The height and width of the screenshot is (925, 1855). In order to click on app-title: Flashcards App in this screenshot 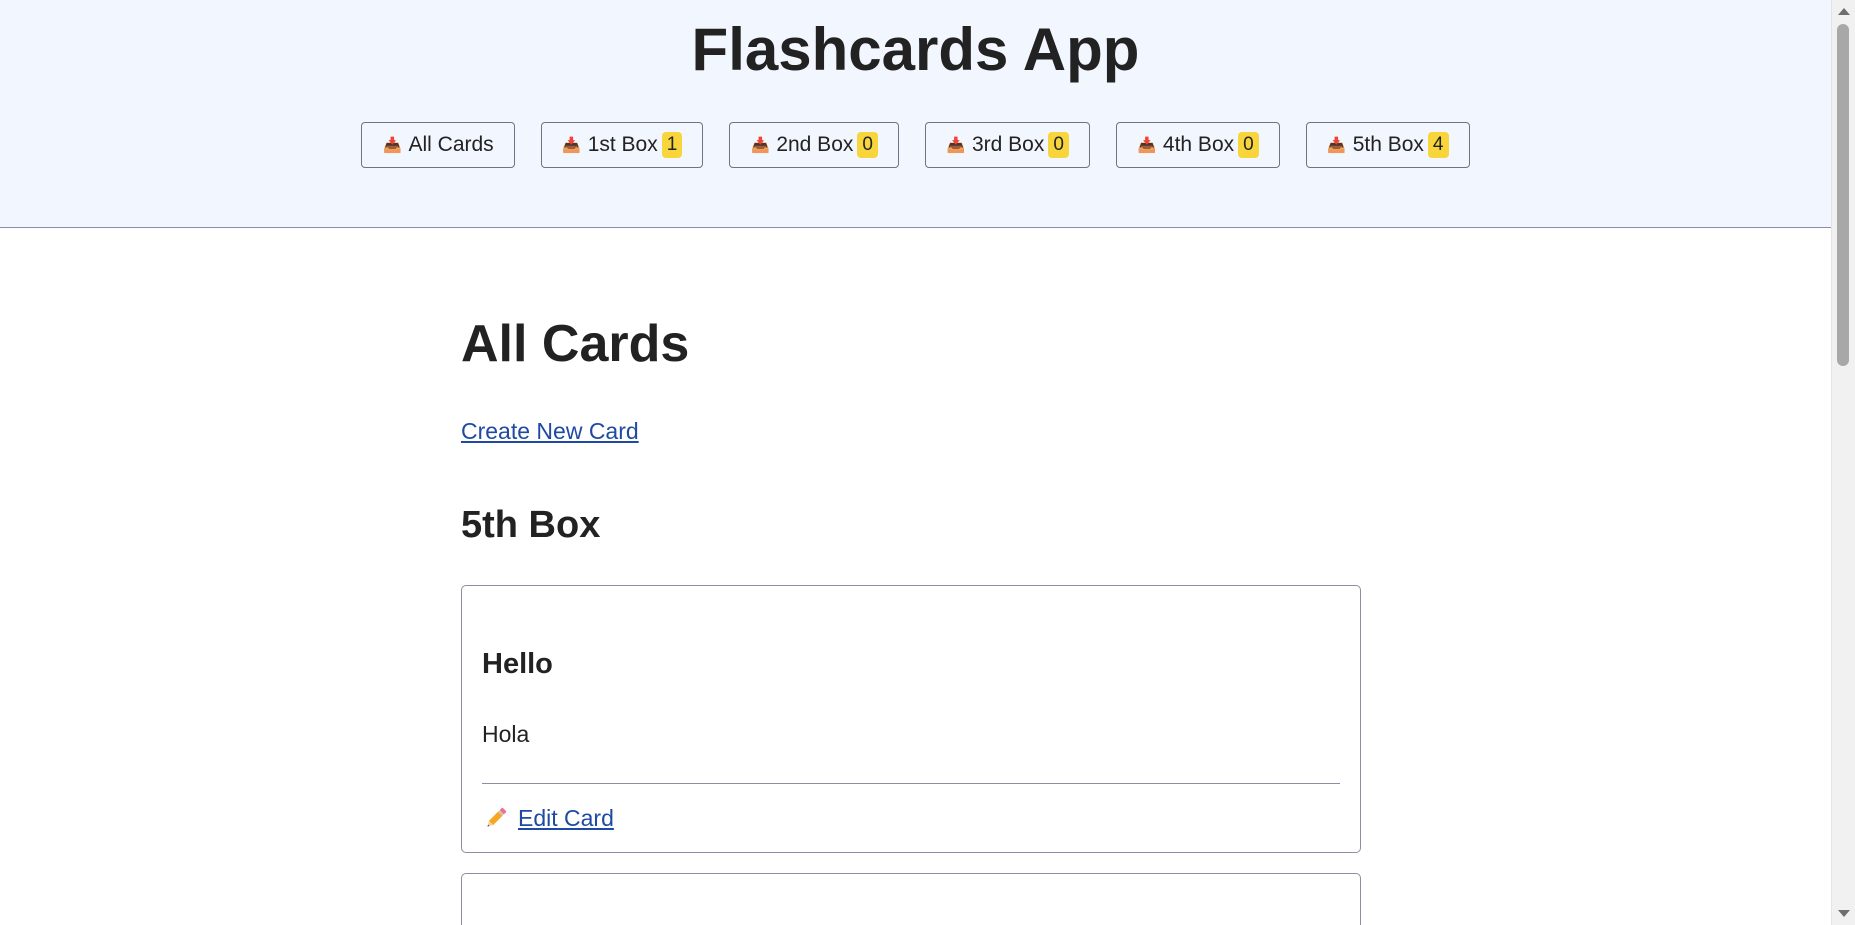, I will do `click(915, 49)`.